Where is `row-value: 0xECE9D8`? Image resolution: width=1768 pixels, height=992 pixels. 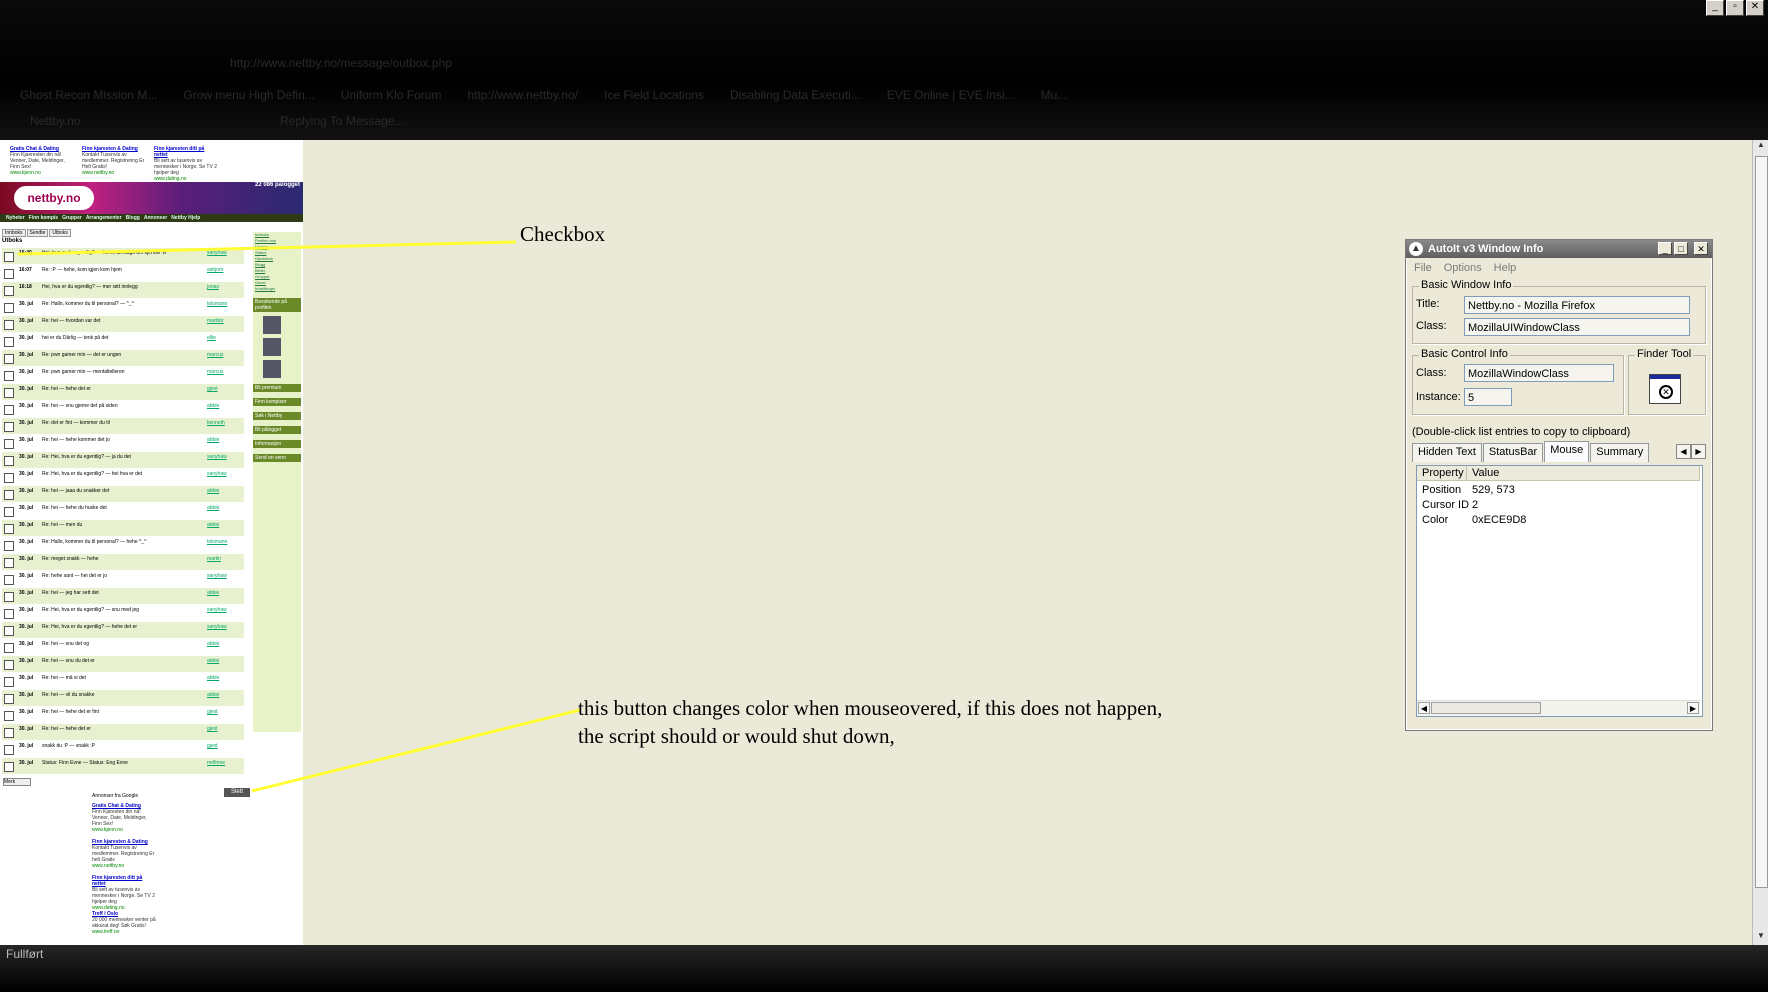 row-value: 0xECE9D8 is located at coordinates (1499, 520).